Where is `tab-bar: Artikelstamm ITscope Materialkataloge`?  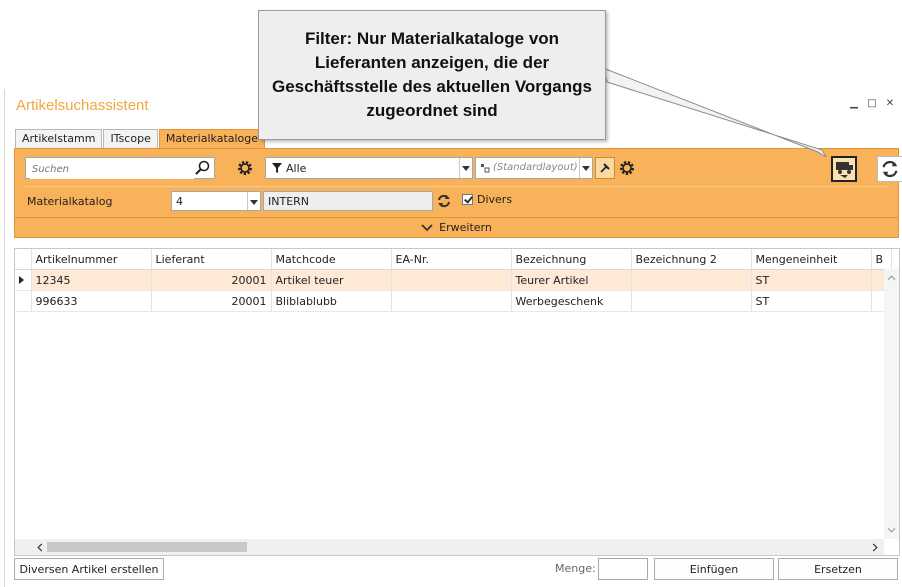
tab-bar: Artikelstamm ITscope Materialkataloge is located at coordinates (140, 138).